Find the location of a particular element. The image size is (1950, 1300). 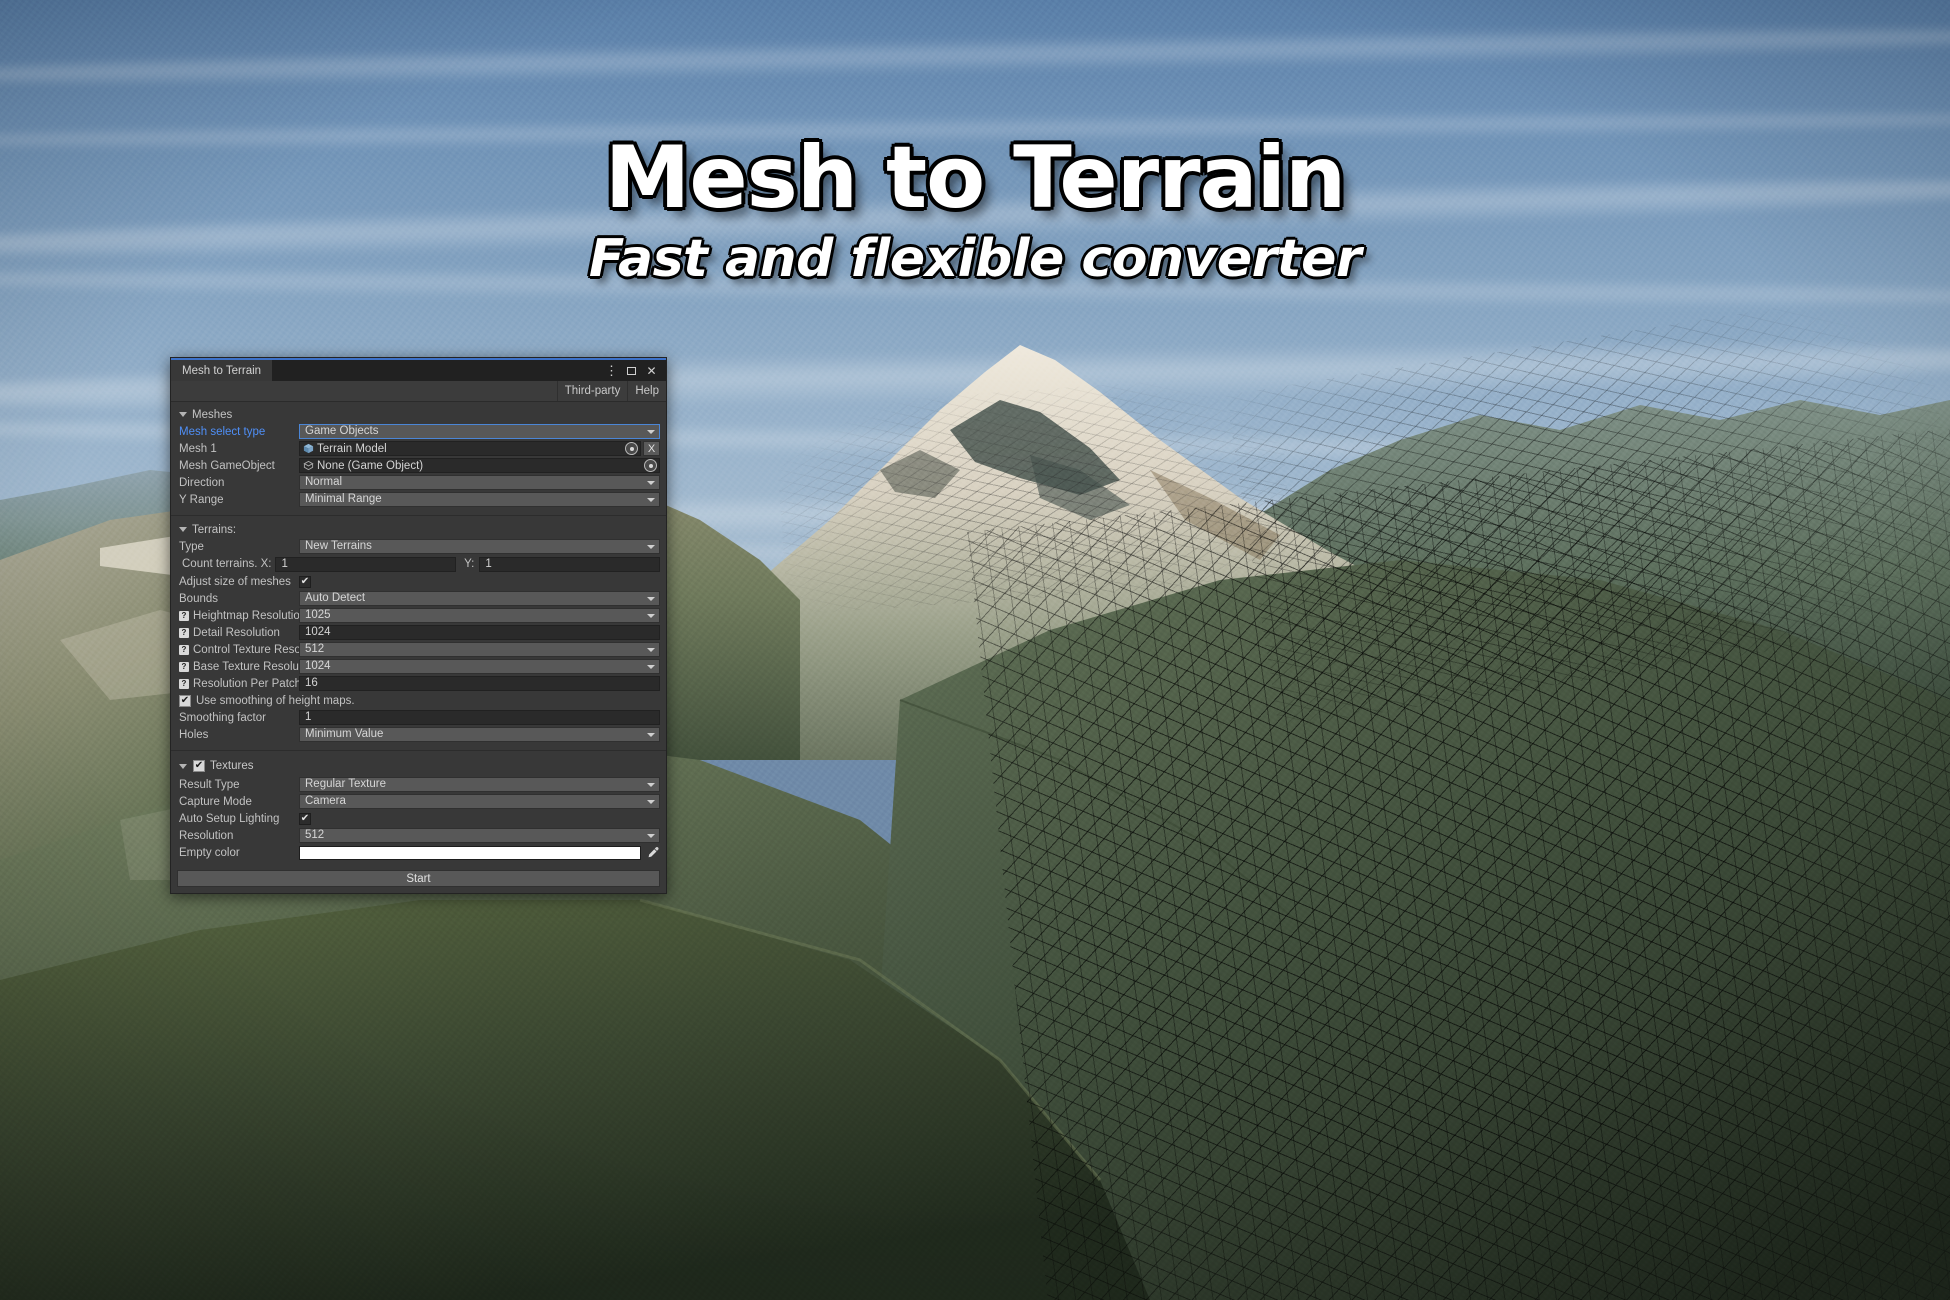

input-count-terrains-x: 1 is located at coordinates (366, 564).